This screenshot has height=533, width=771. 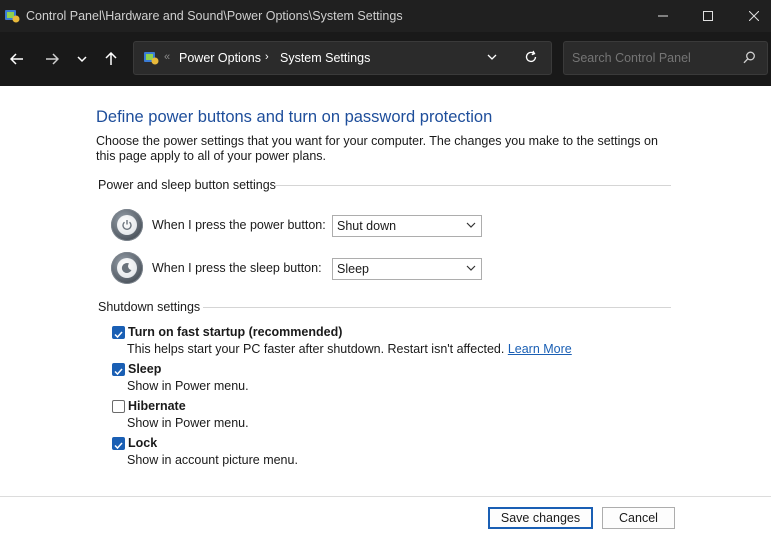 I want to click on minimize-icon, so click(x=663, y=16).